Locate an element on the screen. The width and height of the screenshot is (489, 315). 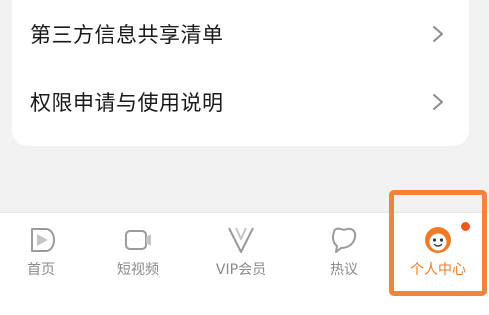
tab-hot-discussion: 热议 is located at coordinates (344, 253).